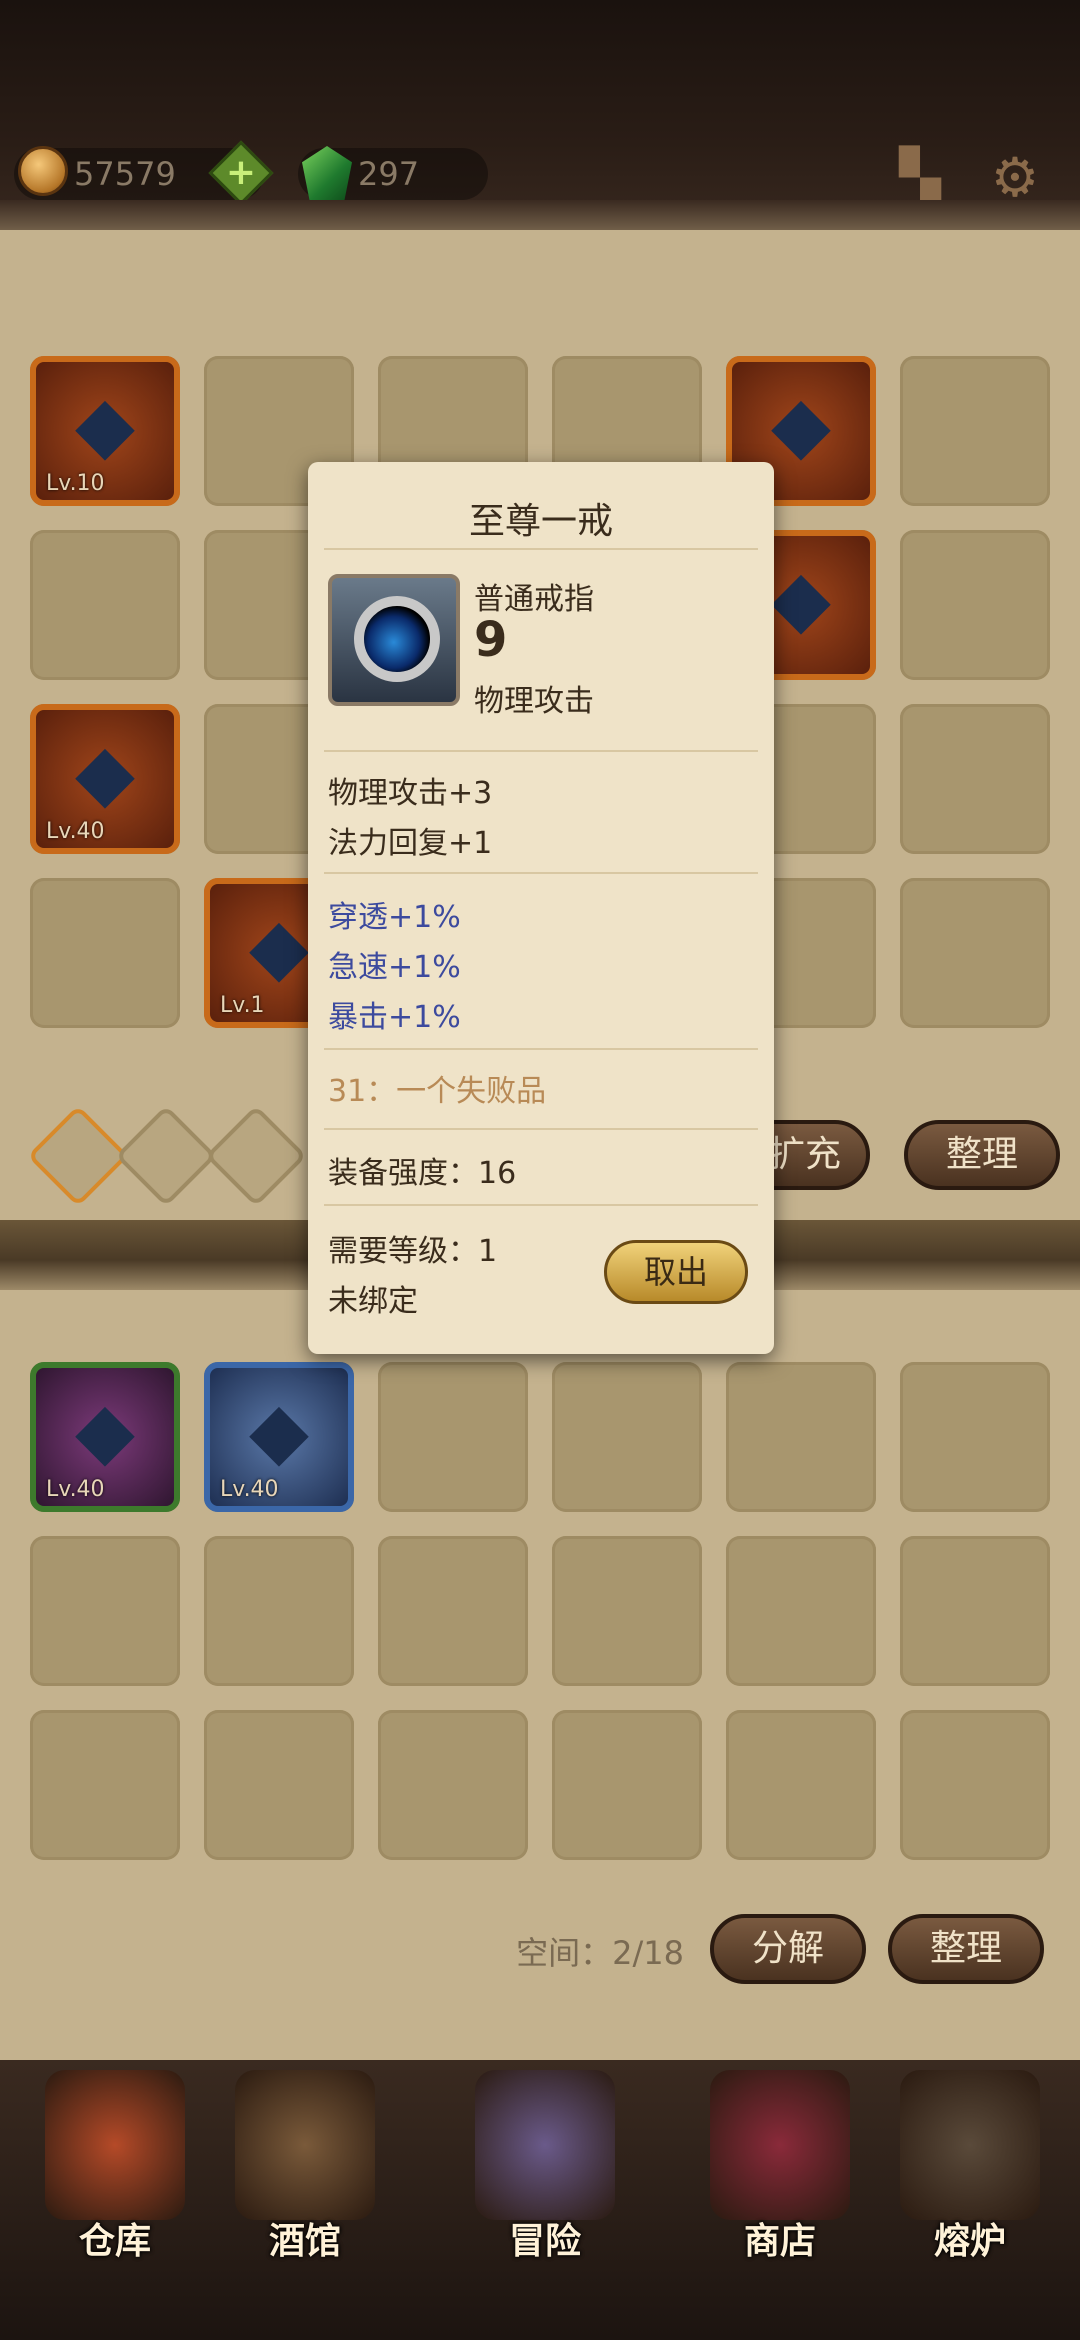  Describe the element at coordinates (491, 640) in the screenshot. I see `item-value: 9` at that location.